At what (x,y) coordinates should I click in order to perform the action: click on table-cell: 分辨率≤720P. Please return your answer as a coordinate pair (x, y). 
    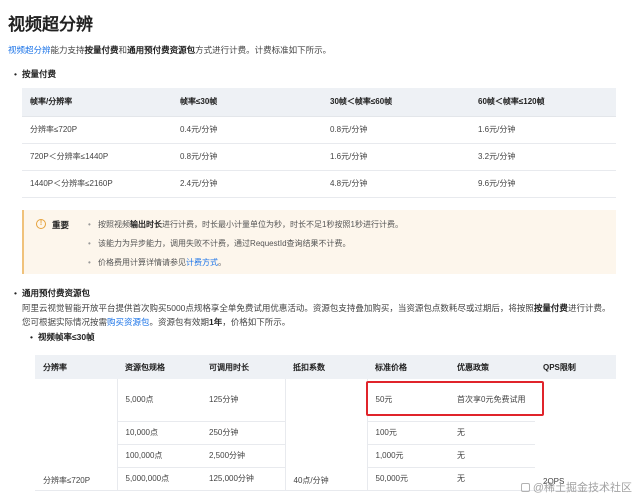
    Looking at the image, I should click on (97, 130).